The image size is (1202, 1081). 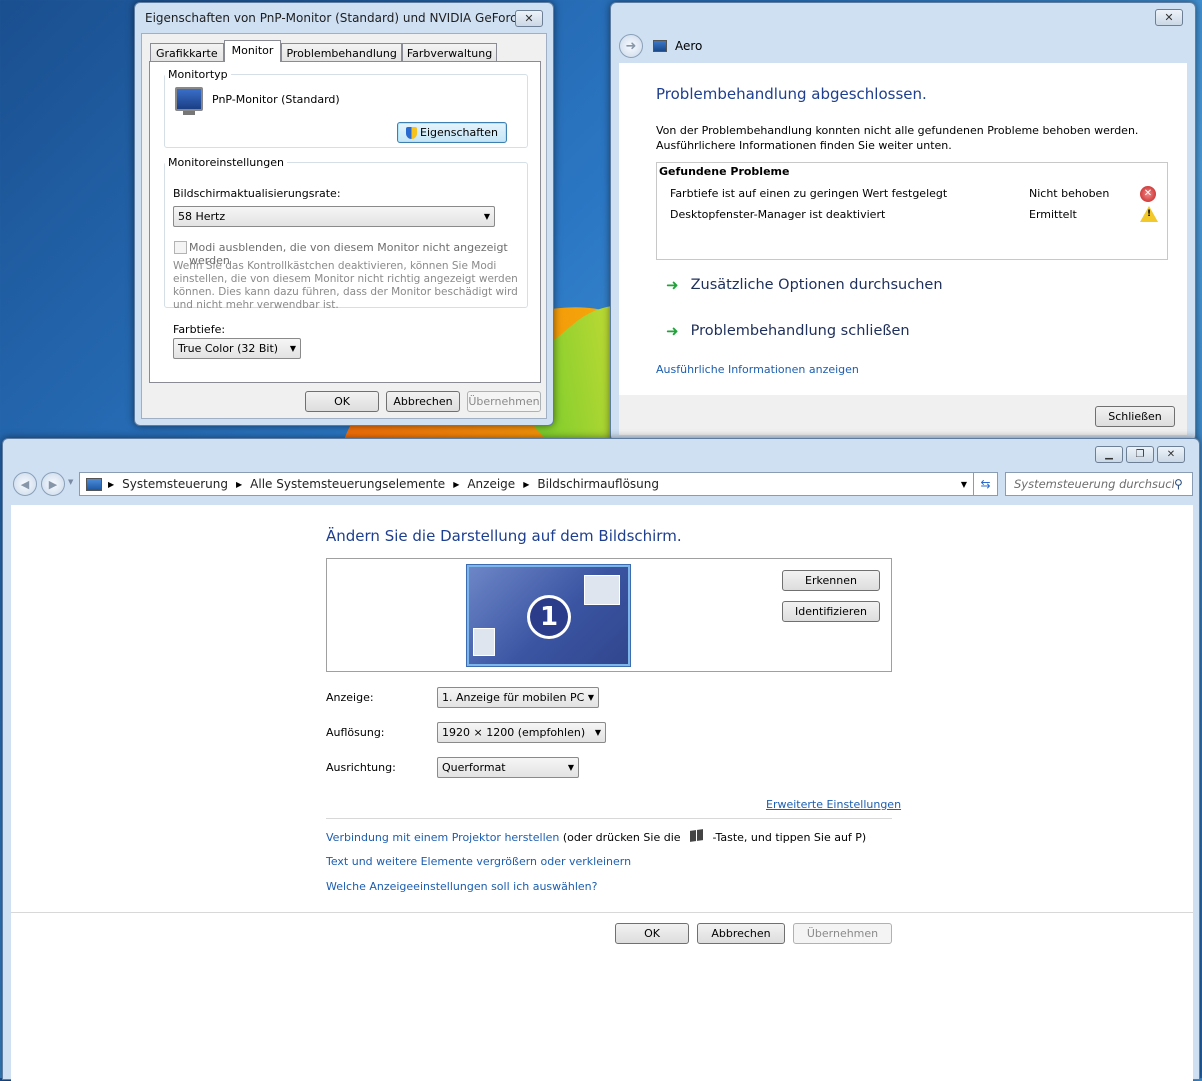 I want to click on breadcrumb-anzeige: Anzeige, so click(x=491, y=484).